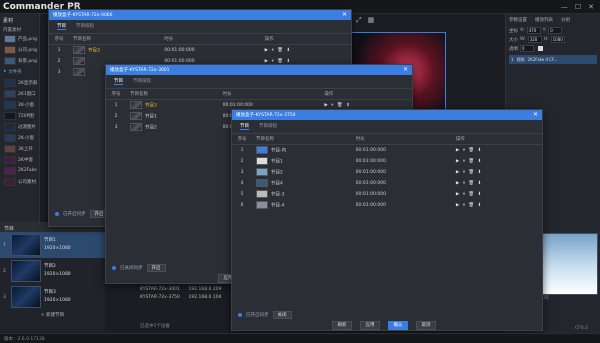  What do you see at coordinates (52, 297) in the screenshot?
I see `program-item: 3 节目3 1920×1080` at bounding box center [52, 297].